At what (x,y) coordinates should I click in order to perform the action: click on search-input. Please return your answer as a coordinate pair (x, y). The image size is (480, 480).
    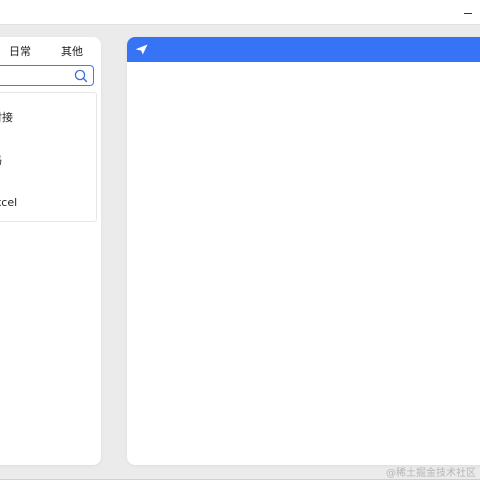
    Looking at the image, I should click on (38, 76).